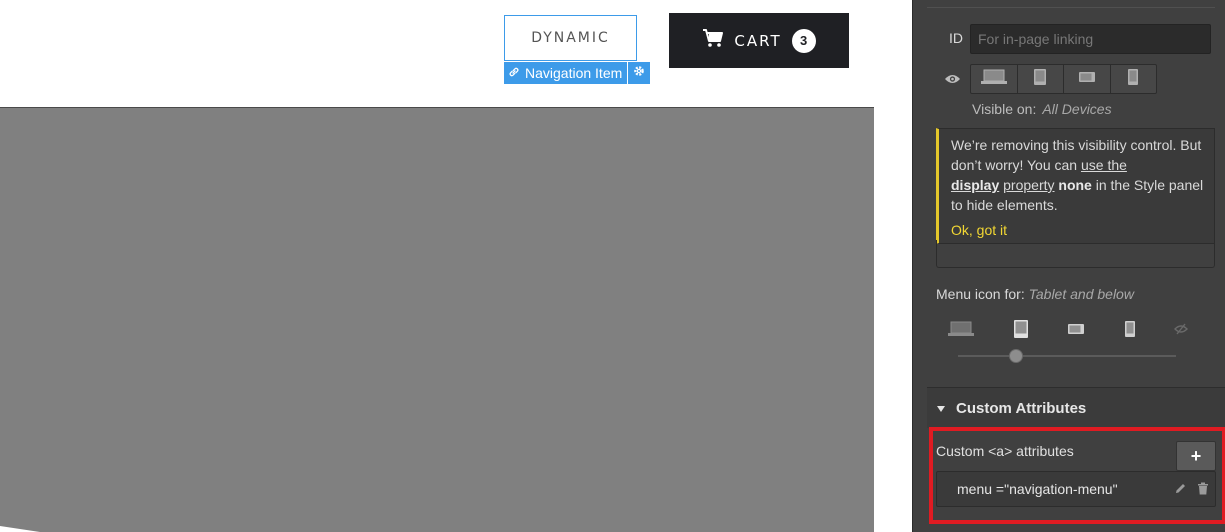 The width and height of the screenshot is (1225, 532). What do you see at coordinates (1061, 489) in the screenshot?
I see `attribute-value: navigation-menu` at bounding box center [1061, 489].